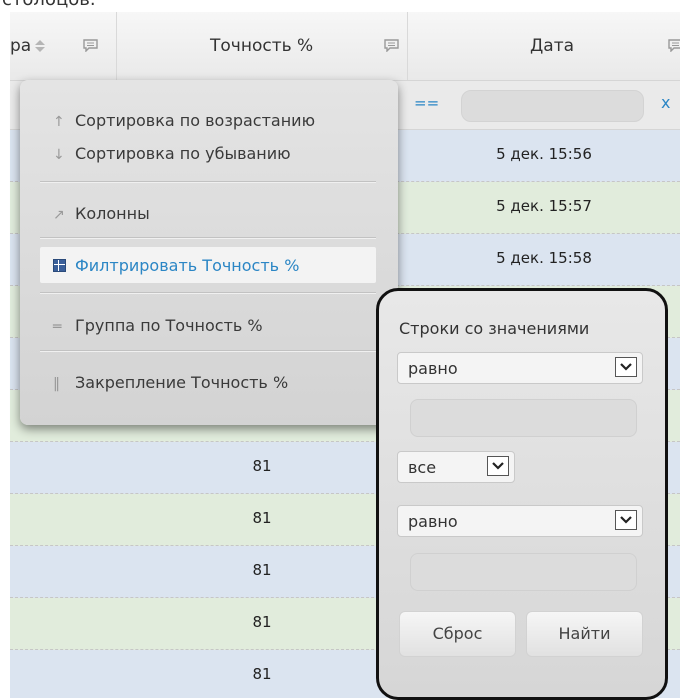 The height and width of the screenshot is (700, 680). I want to click on date-cell: 5 дек. 15:58, so click(544, 258).